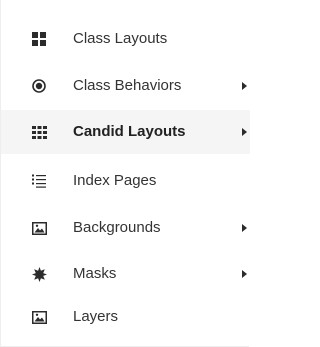 Image resolution: width=320 pixels, height=347 pixels. I want to click on menu-item-candid-layouts: Candid Layouts, so click(125, 132).